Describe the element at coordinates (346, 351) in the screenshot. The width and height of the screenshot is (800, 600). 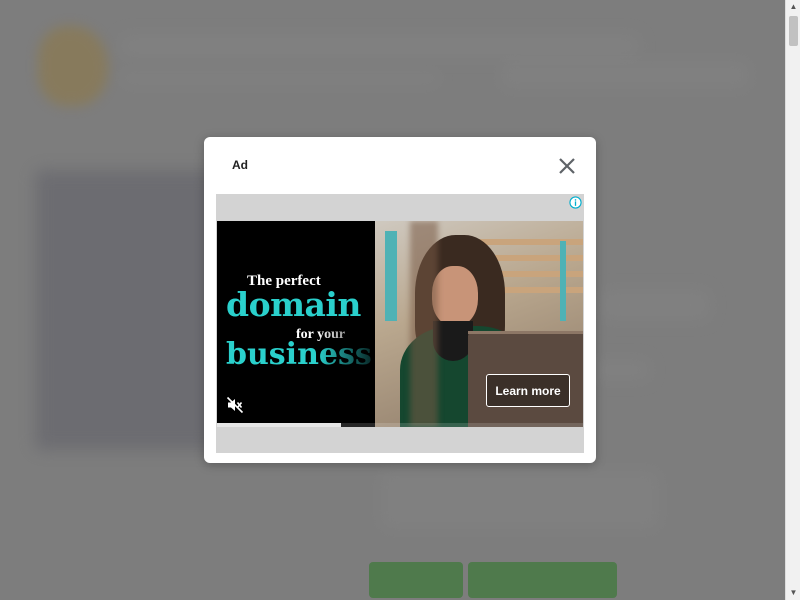
I see `text-fade-overlay` at that location.